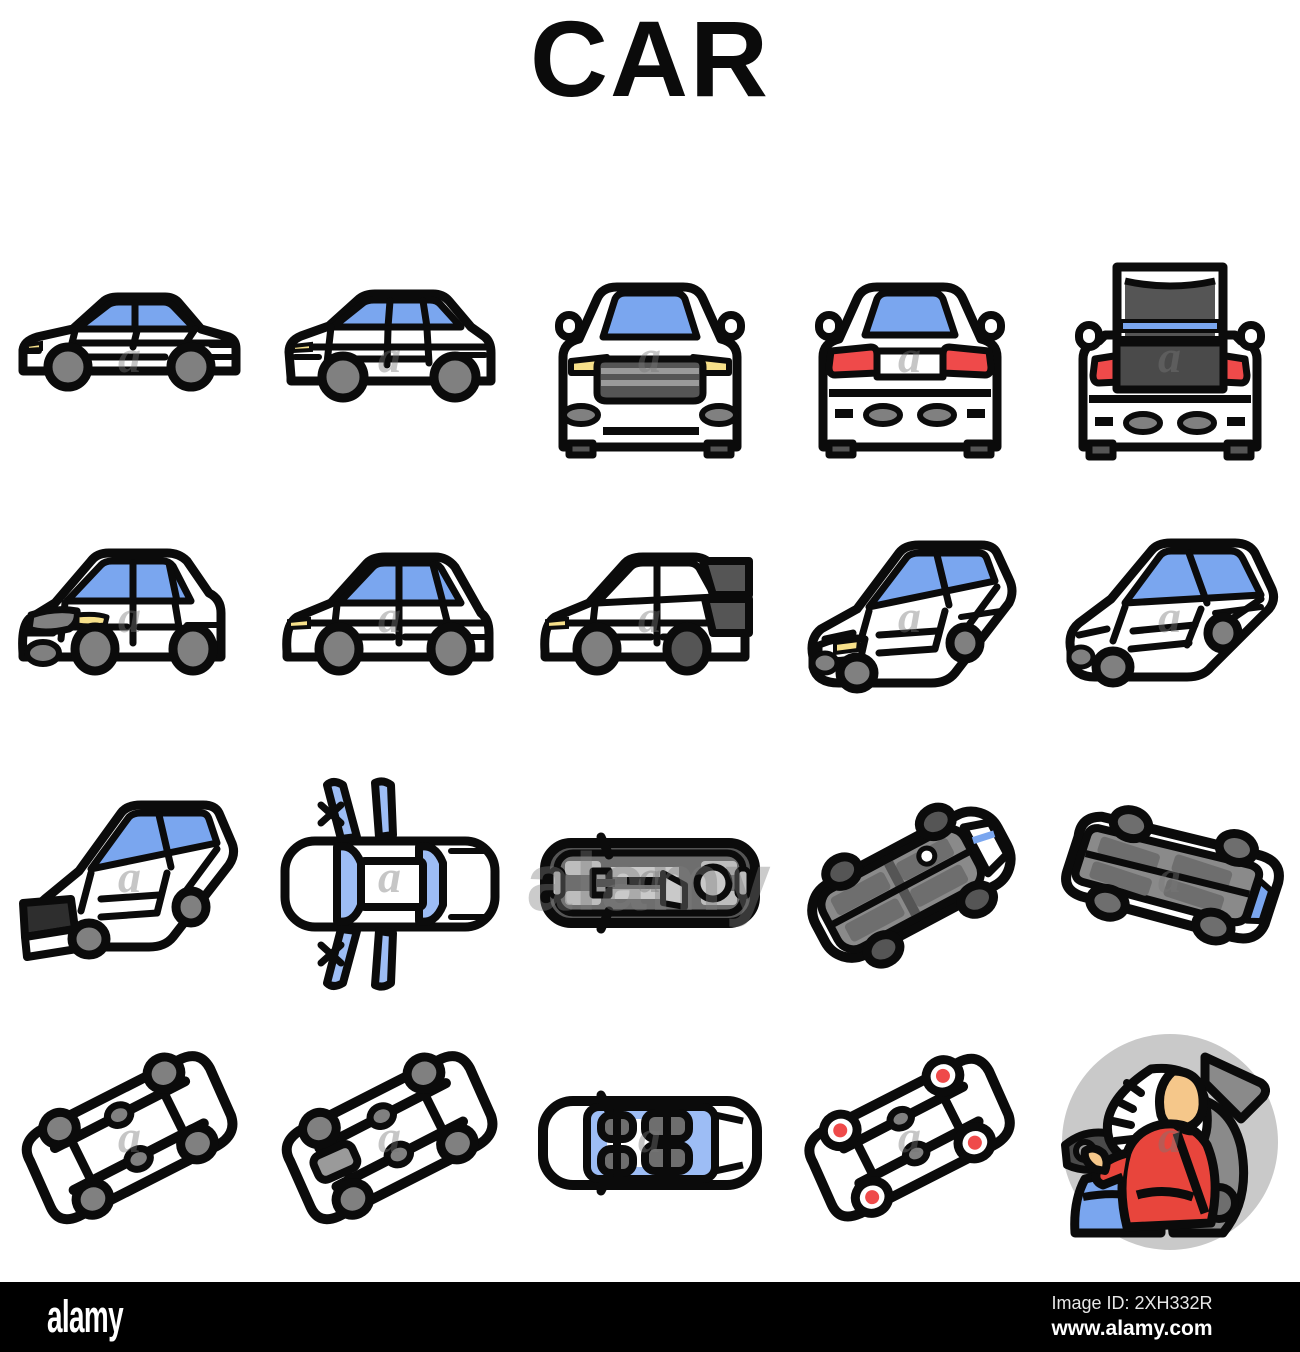  What do you see at coordinates (646, 614) in the screenshot?
I see `car-open-hatch-rear-icon` at bounding box center [646, 614].